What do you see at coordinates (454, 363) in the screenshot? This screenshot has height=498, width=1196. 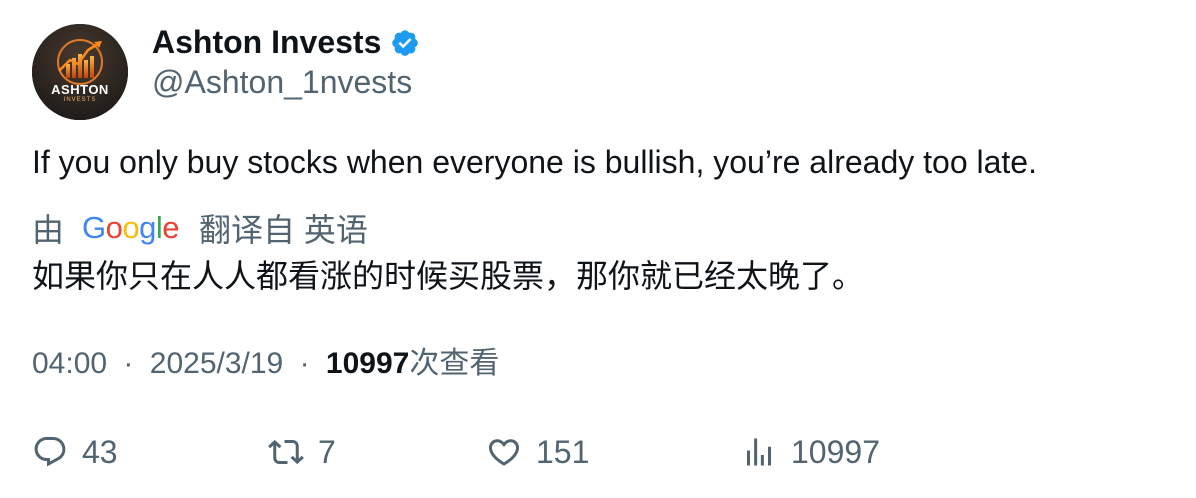 I see `views-label: 次查看` at bounding box center [454, 363].